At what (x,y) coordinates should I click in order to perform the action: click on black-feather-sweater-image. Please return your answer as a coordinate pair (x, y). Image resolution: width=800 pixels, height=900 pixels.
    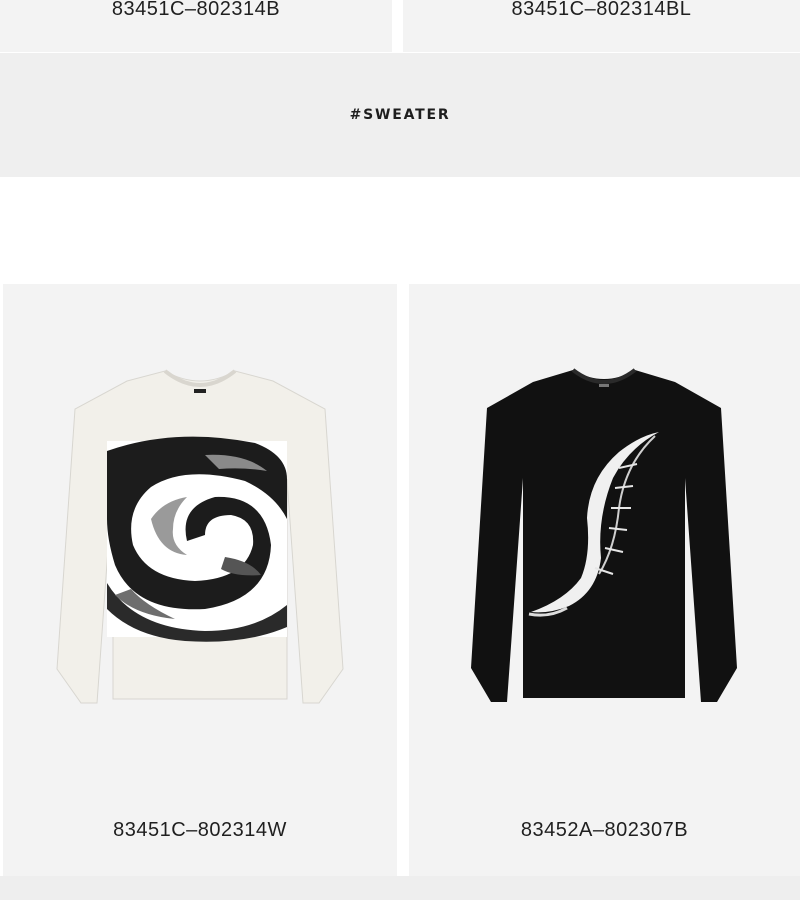
    Looking at the image, I should click on (604, 535).